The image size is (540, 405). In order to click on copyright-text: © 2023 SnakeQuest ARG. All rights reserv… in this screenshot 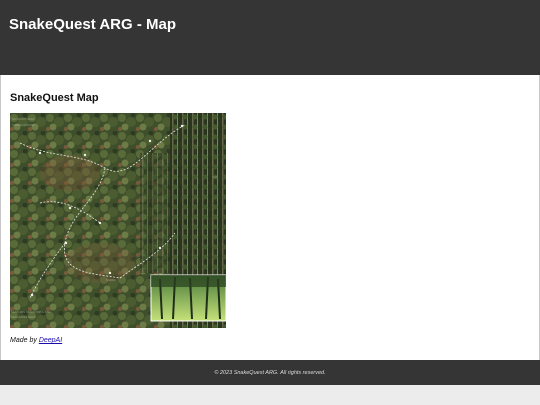, I will do `click(270, 372)`.